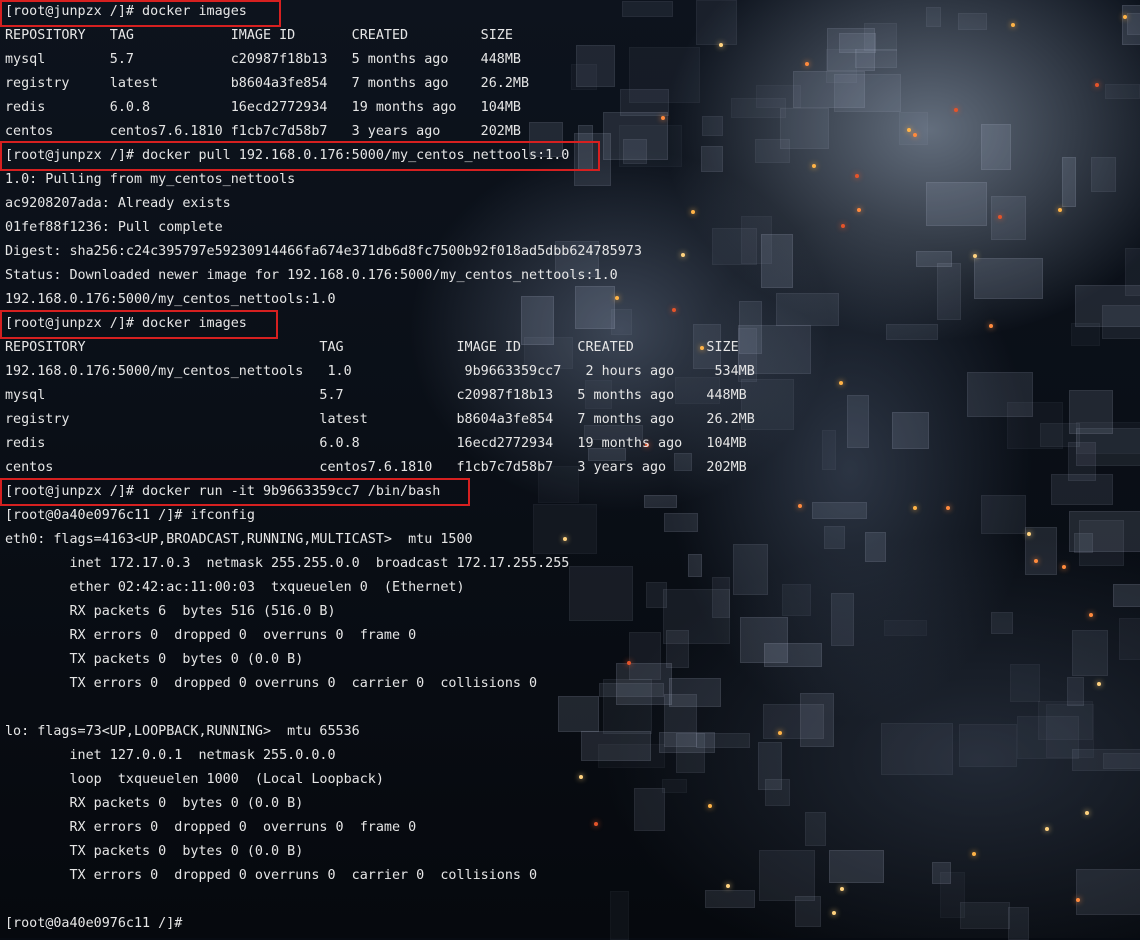 The height and width of the screenshot is (940, 1140). What do you see at coordinates (570, 924) in the screenshot?
I see `shell-prompt: [root@0a40e0976c11 /]#` at bounding box center [570, 924].